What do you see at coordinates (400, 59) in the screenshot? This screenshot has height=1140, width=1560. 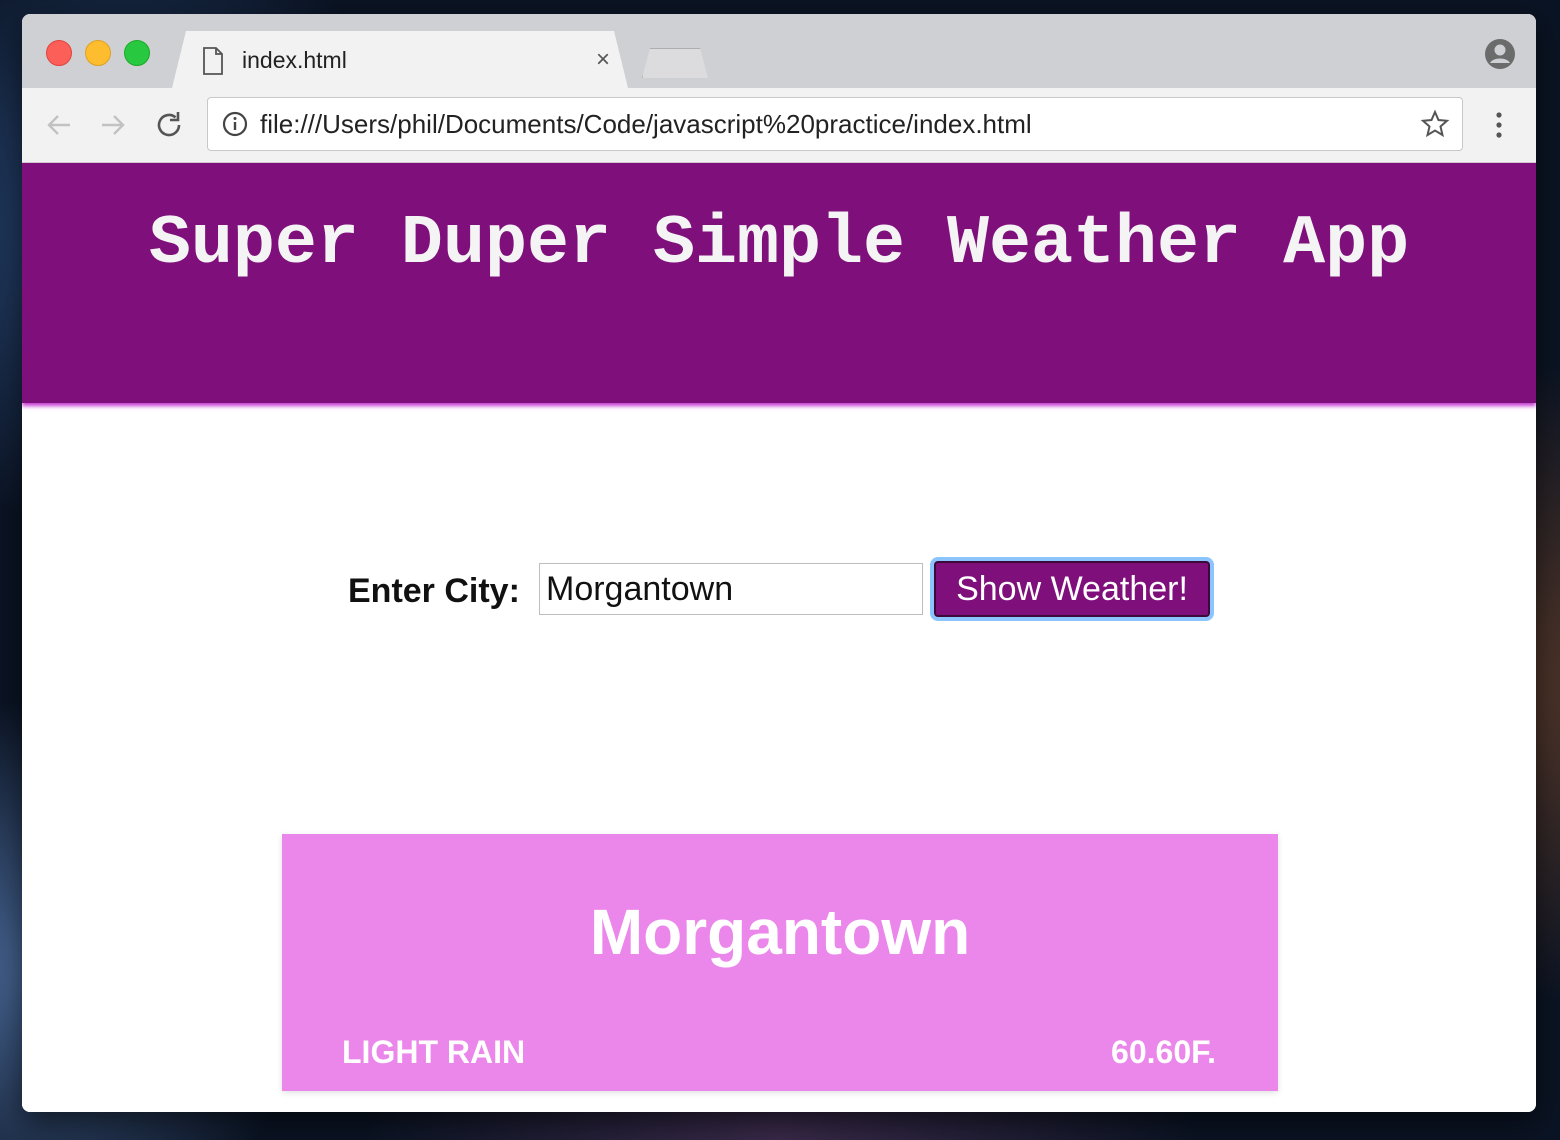 I see `tab-index` at bounding box center [400, 59].